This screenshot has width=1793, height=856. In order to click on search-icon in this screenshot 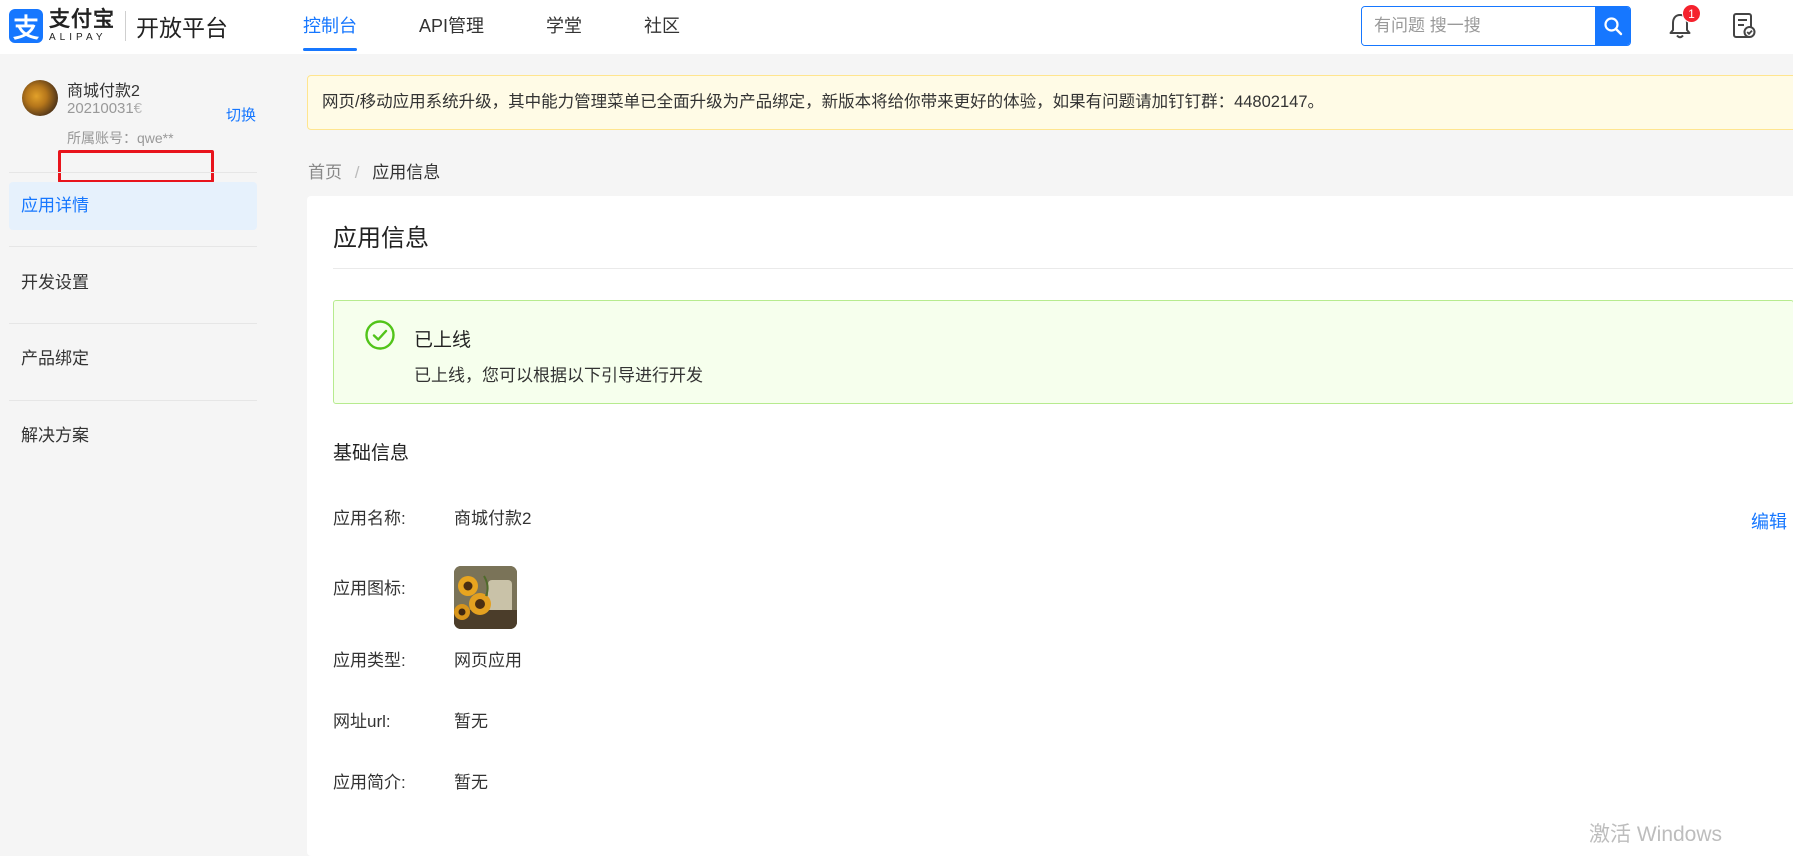, I will do `click(1612, 26)`.